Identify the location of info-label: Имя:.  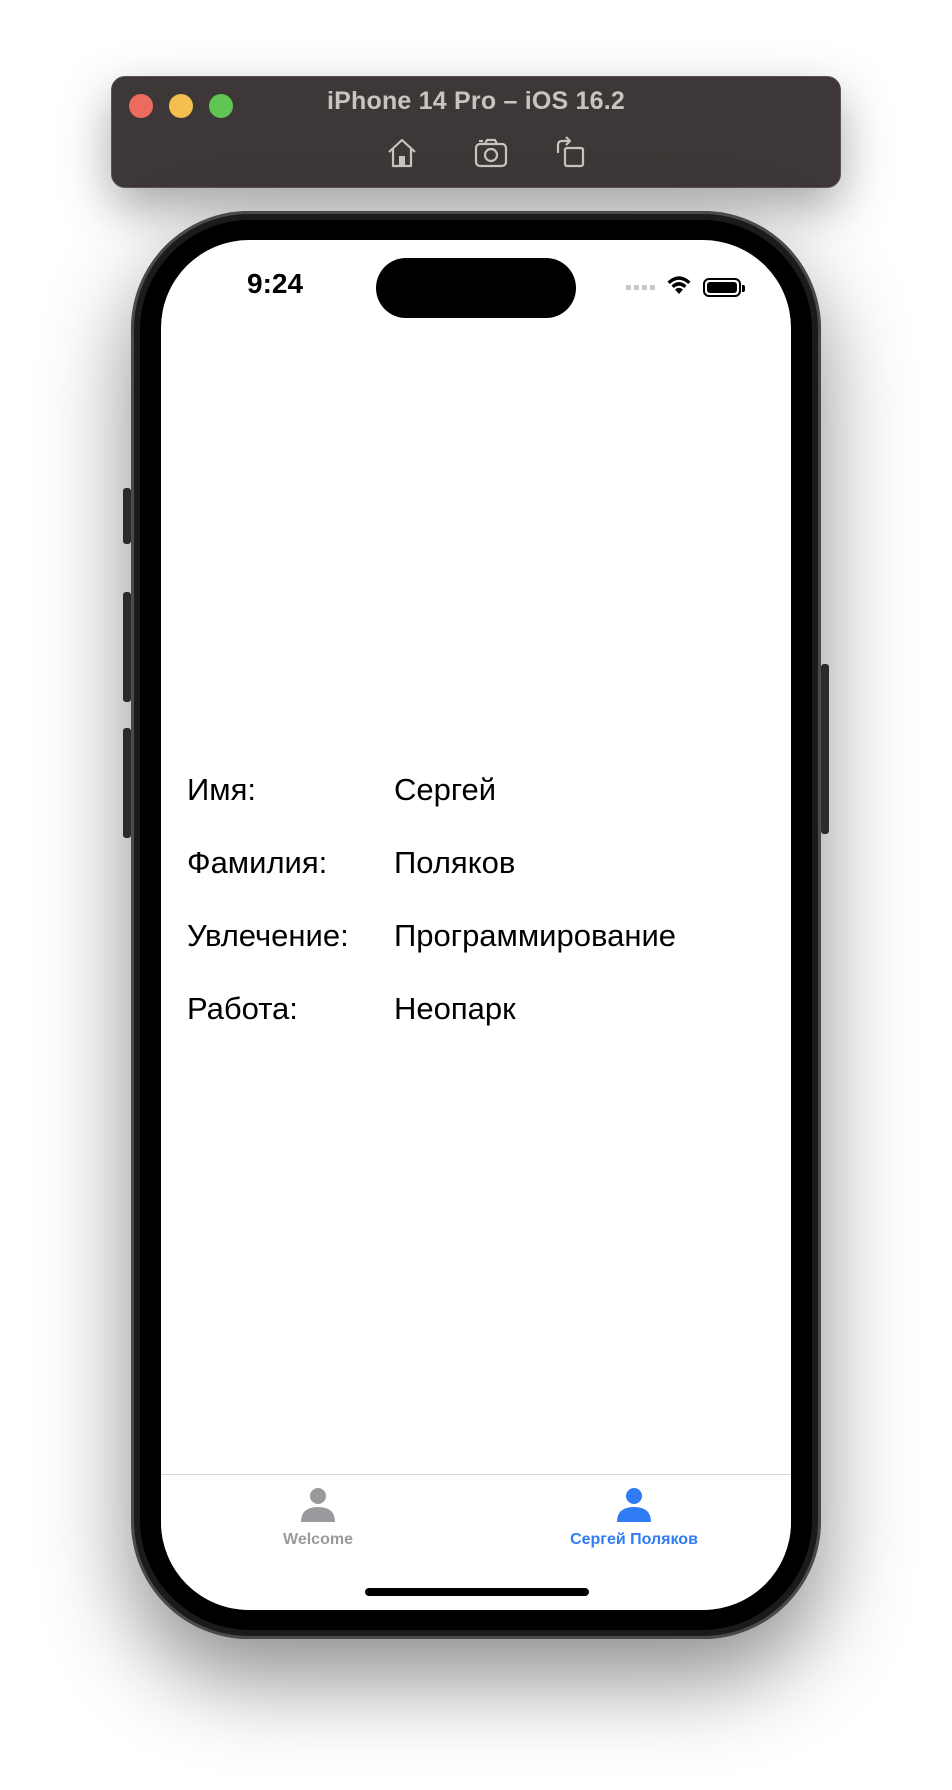
(221, 789).